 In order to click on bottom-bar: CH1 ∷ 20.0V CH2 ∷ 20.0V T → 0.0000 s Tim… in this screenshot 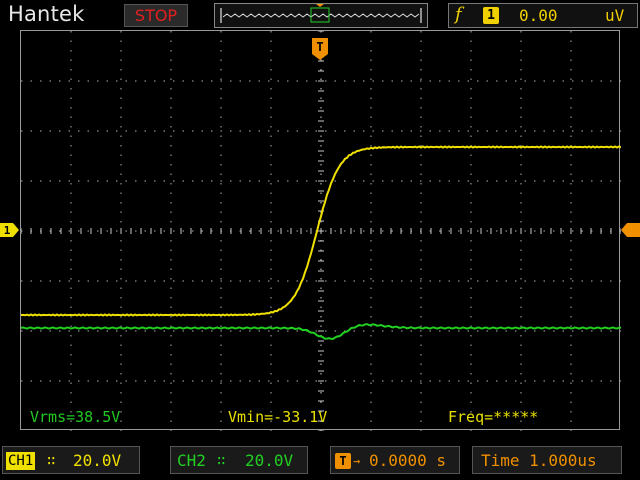, I will do `click(320, 462)`.